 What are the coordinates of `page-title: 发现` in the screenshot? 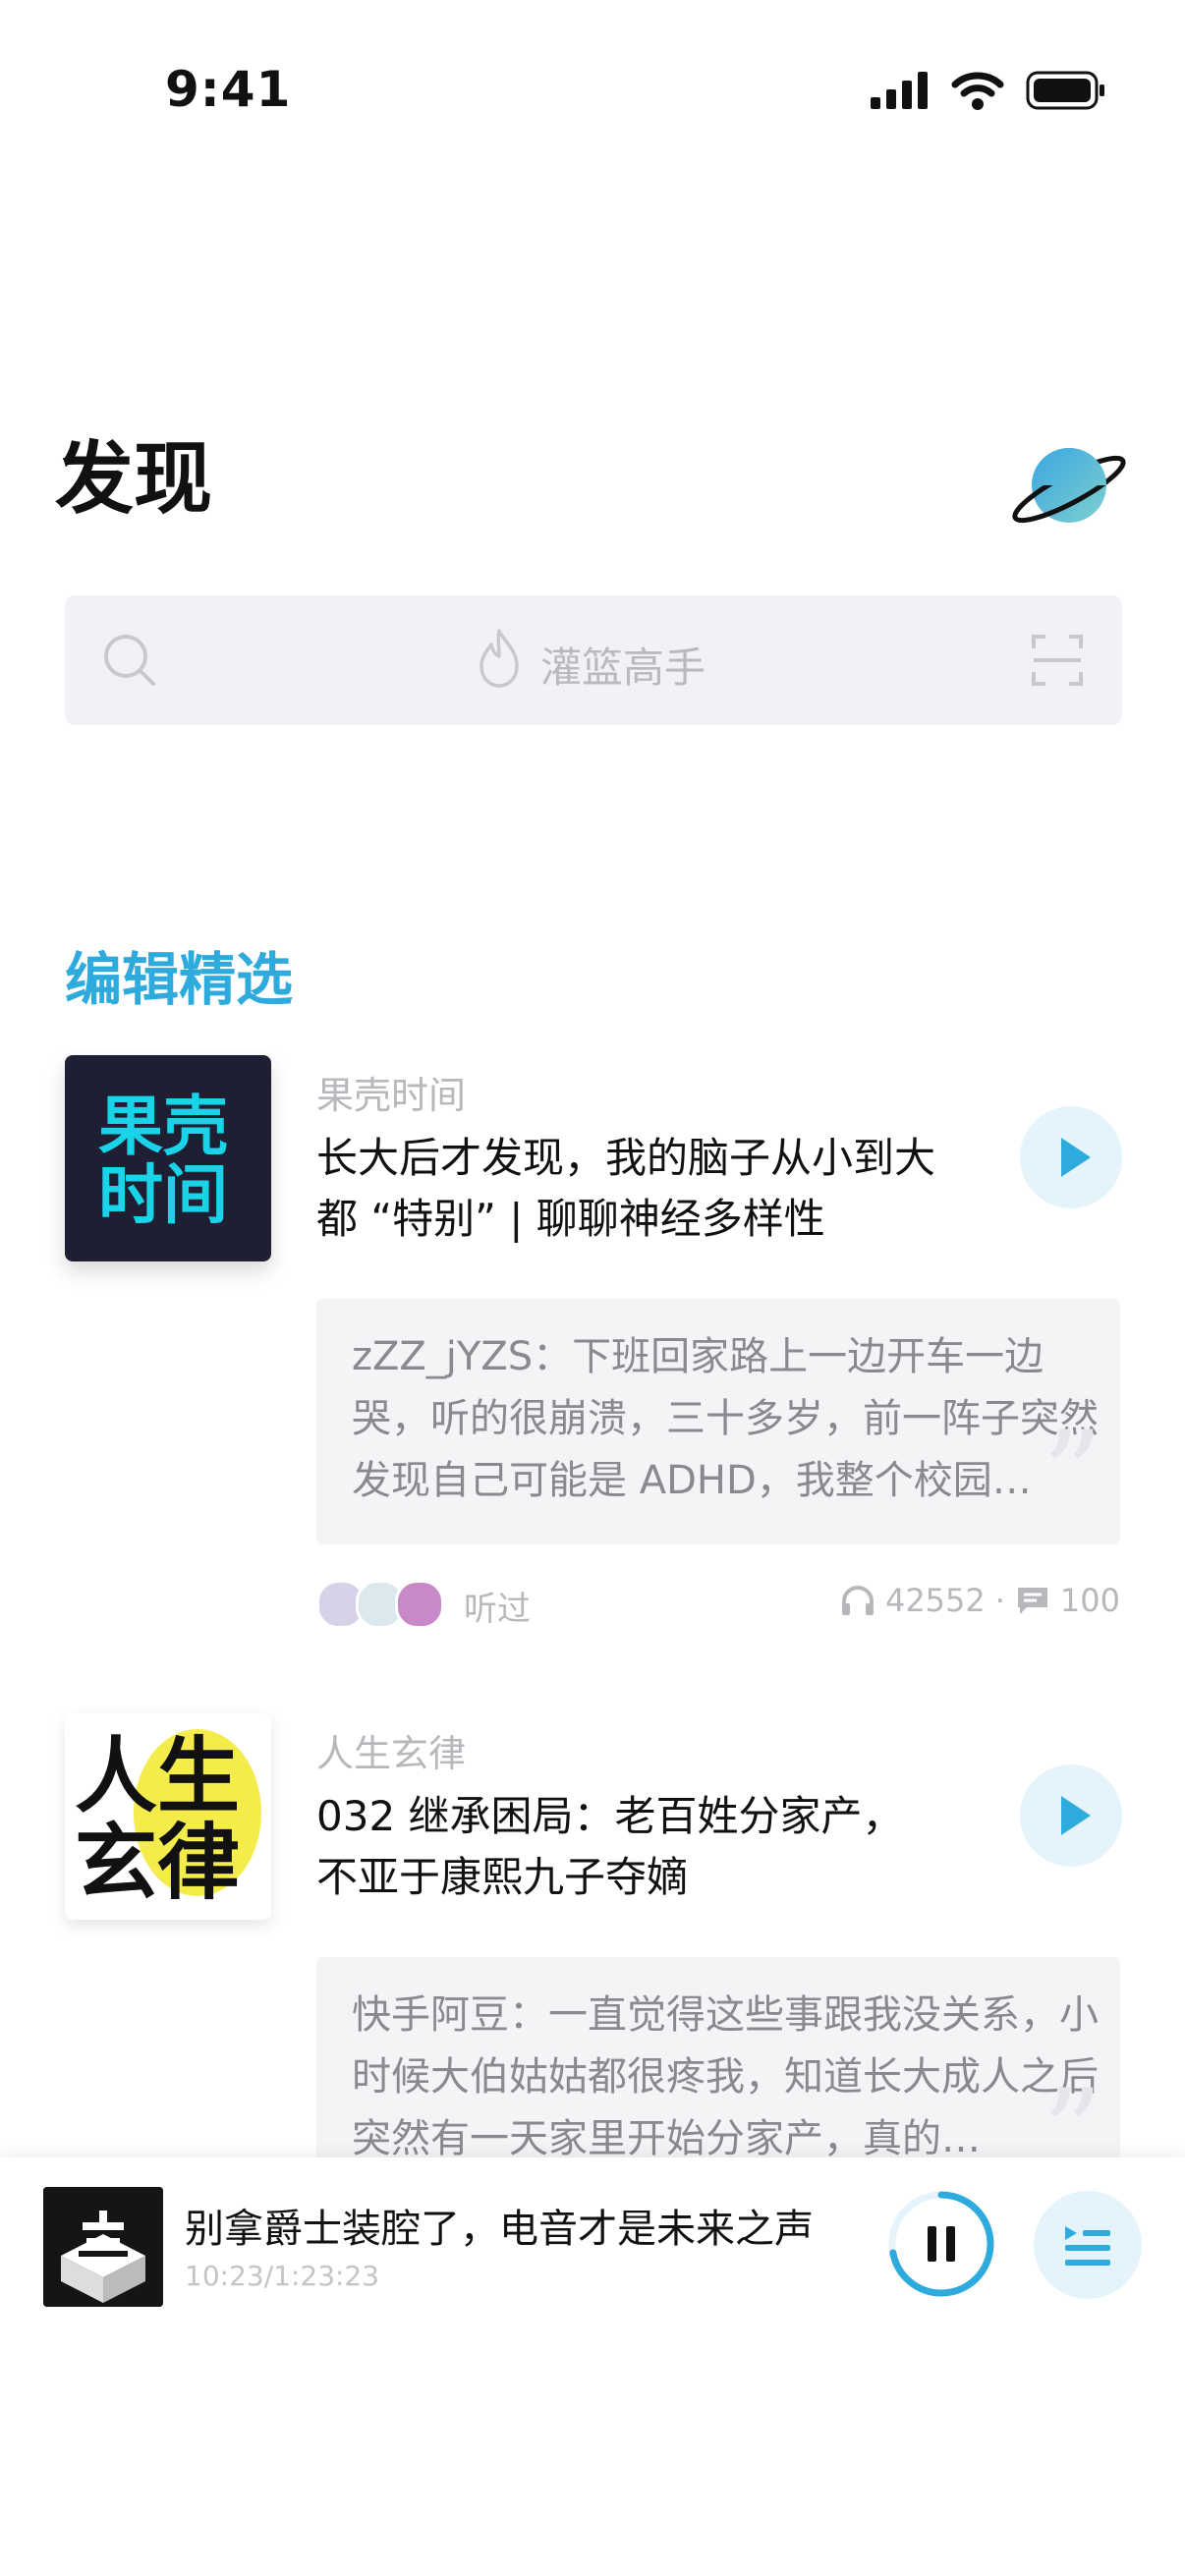 It's located at (134, 479).